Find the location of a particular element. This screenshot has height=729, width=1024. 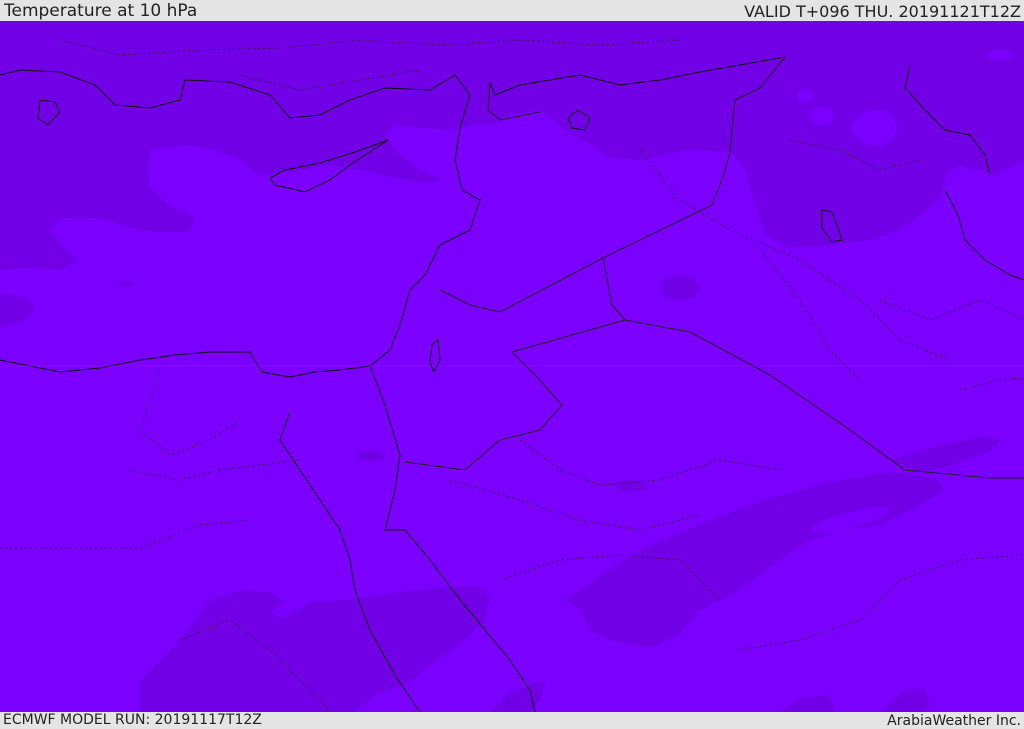

cold-patch-syria is located at coordinates (680, 288).